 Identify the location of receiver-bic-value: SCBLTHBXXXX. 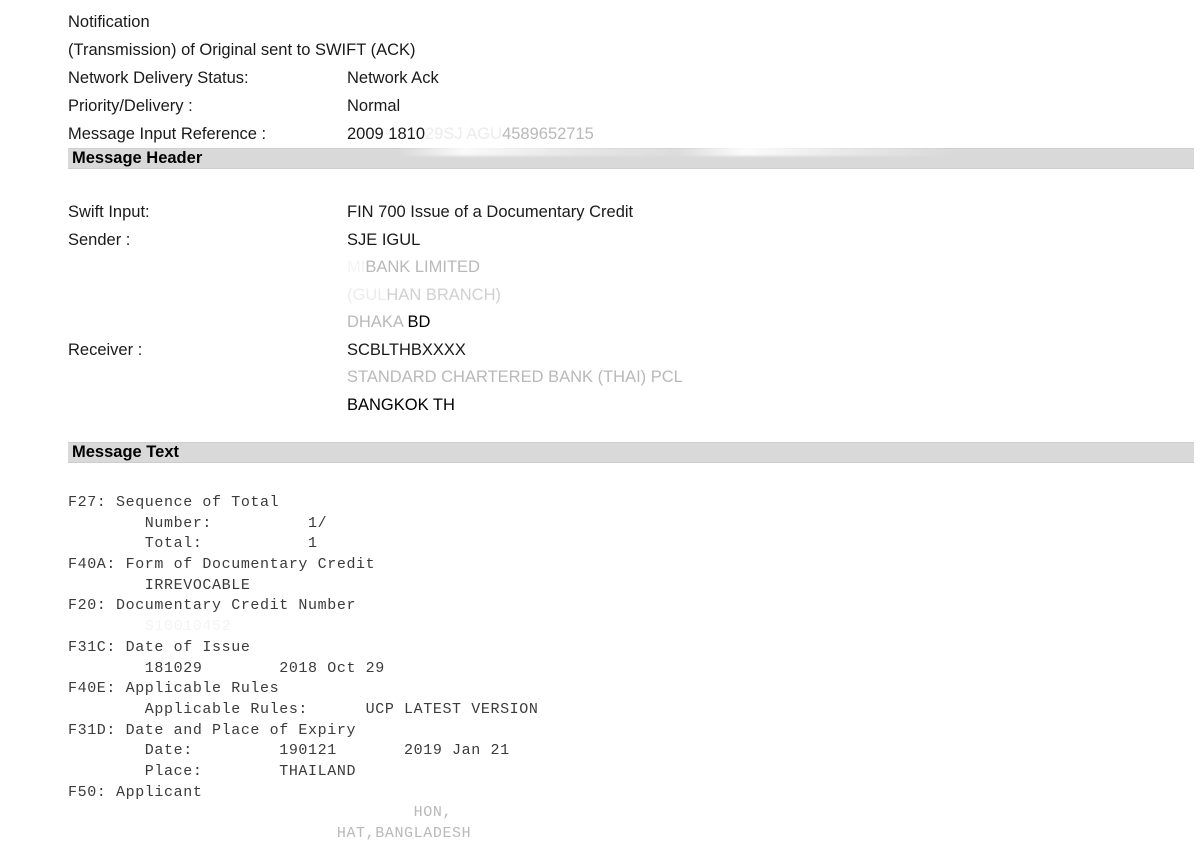
(406, 349).